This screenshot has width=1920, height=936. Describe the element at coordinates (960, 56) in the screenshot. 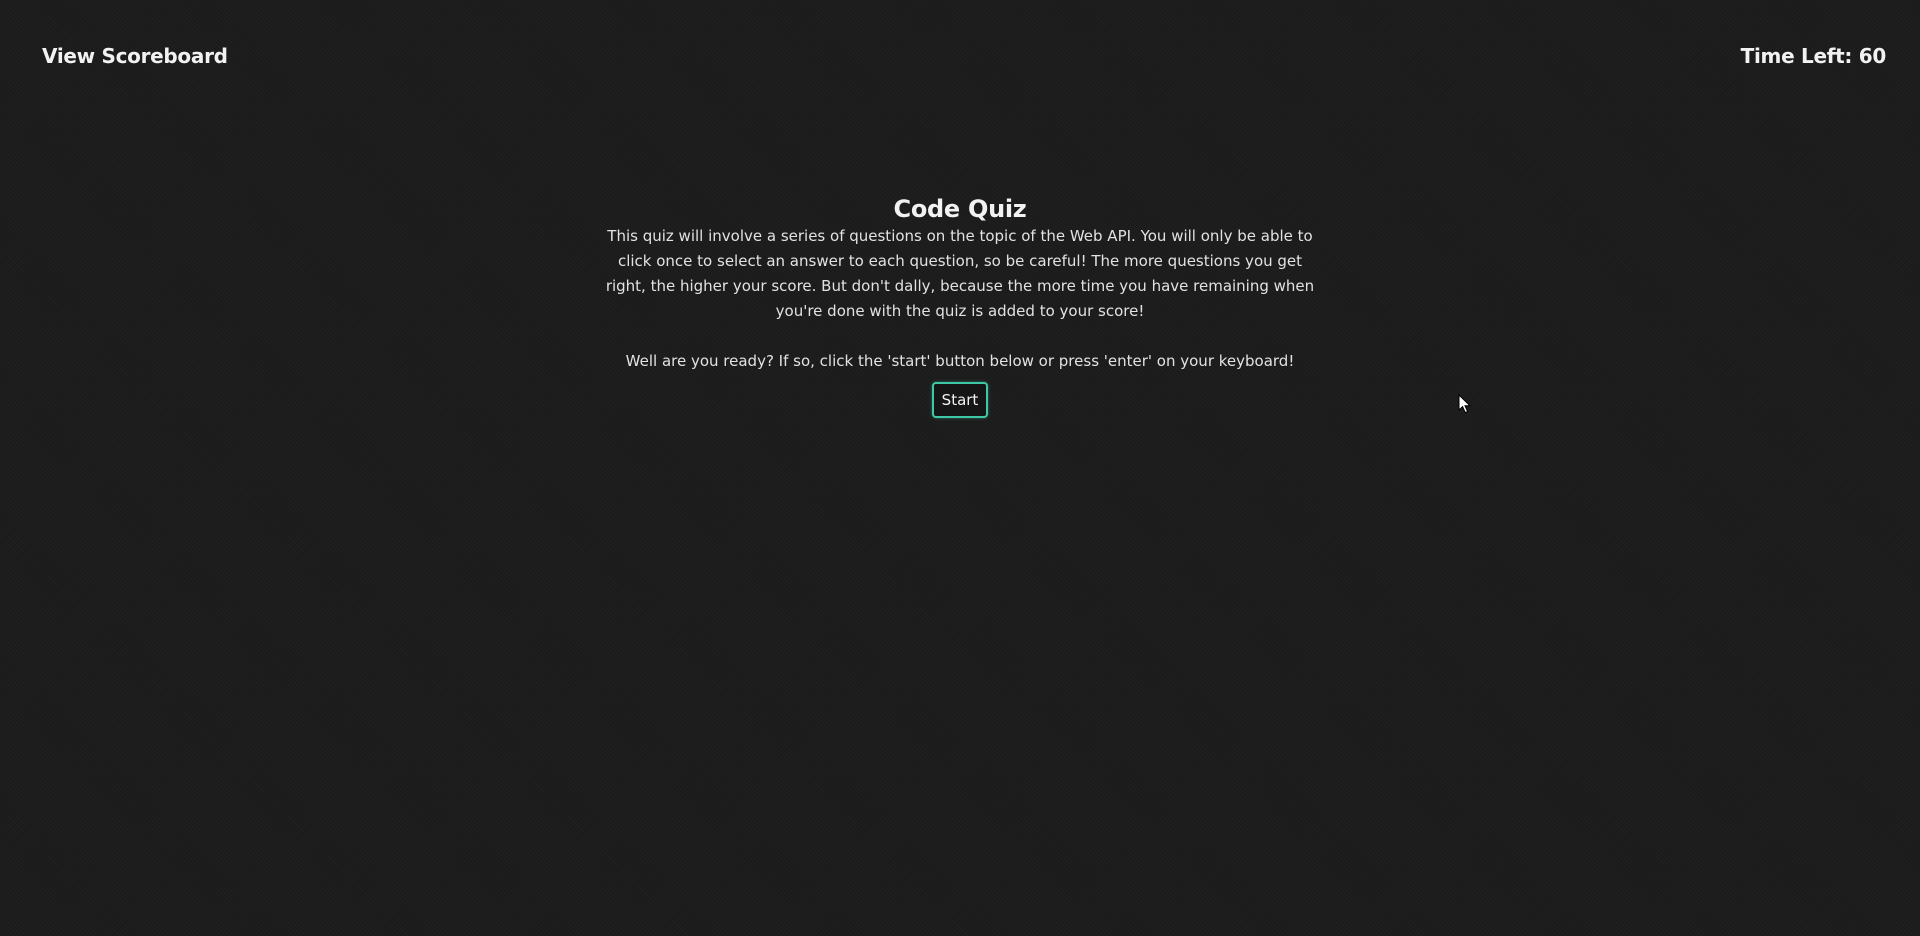

I see `page-header: View Scoreboard Time Left: 60` at that location.